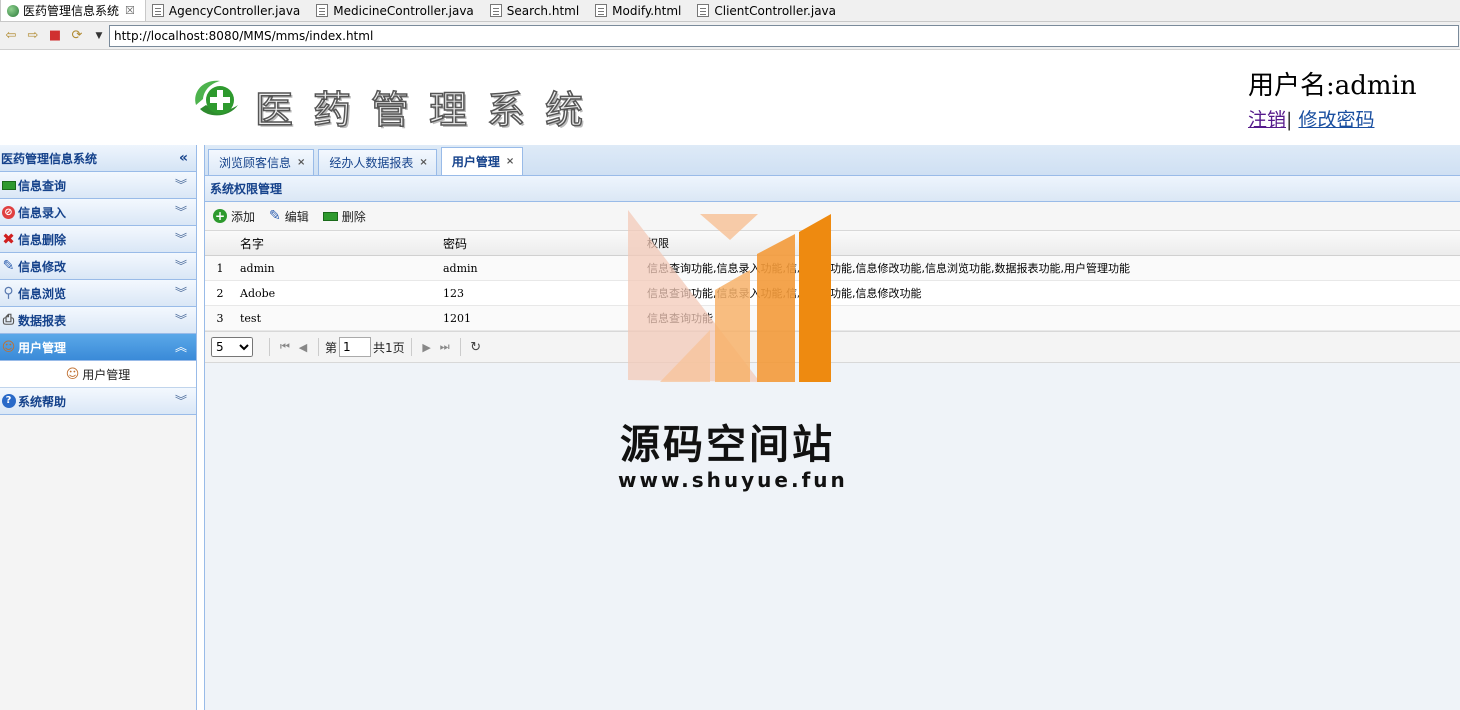 The height and width of the screenshot is (710, 1460). Describe the element at coordinates (289, 216) in the screenshot. I see `edit-button: ✎ 编辑` at that location.